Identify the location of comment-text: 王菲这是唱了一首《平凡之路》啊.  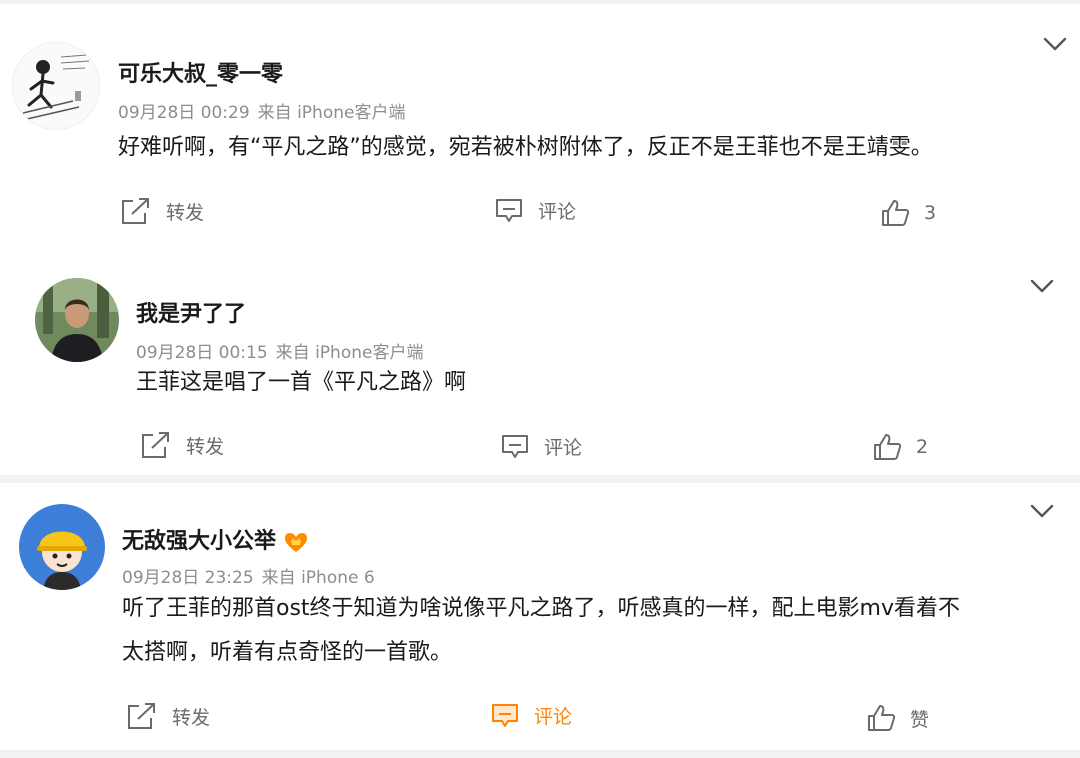
(301, 383).